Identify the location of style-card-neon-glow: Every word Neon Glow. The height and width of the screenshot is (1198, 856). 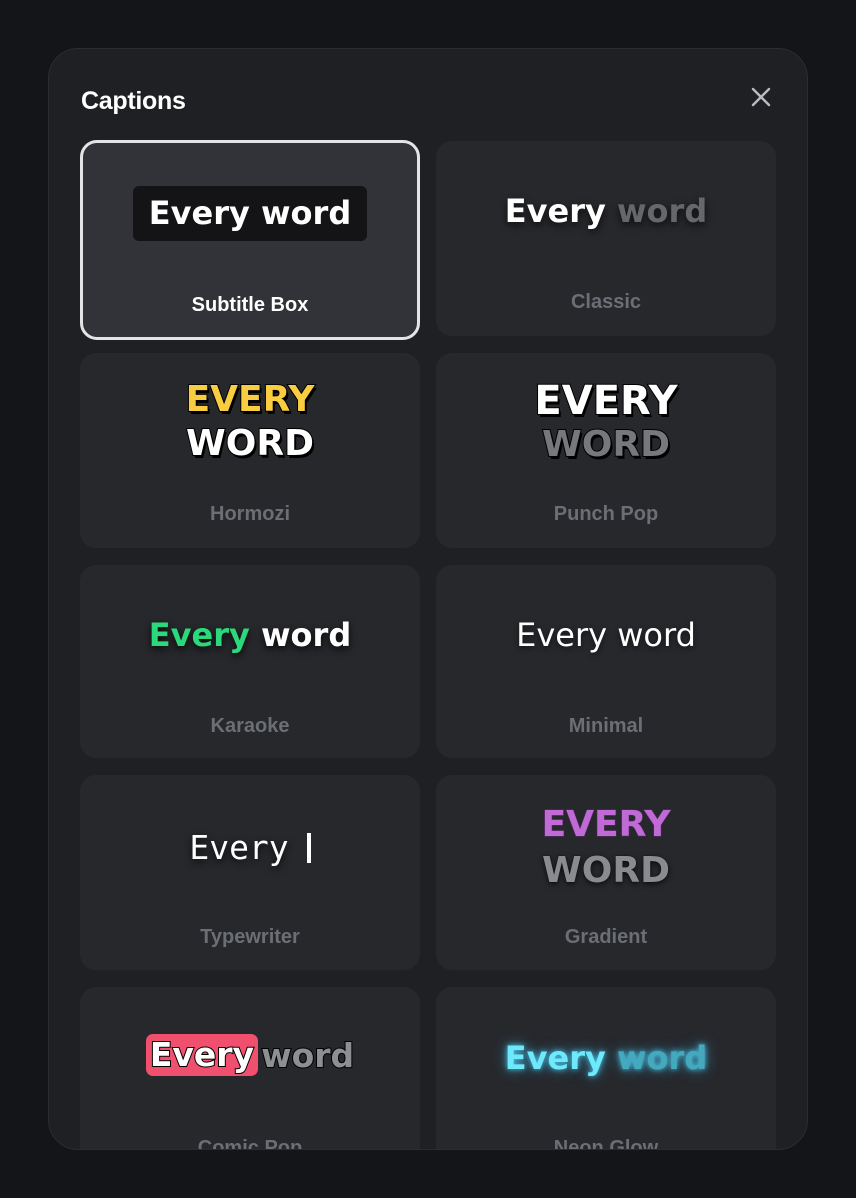
(606, 1068).